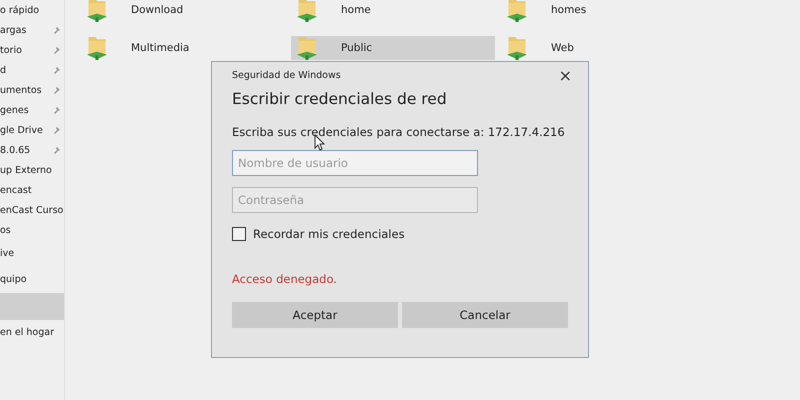 This screenshot has height=400, width=800. Describe the element at coordinates (32, 210) in the screenshot. I see `nav-item: enCast Curso` at that location.